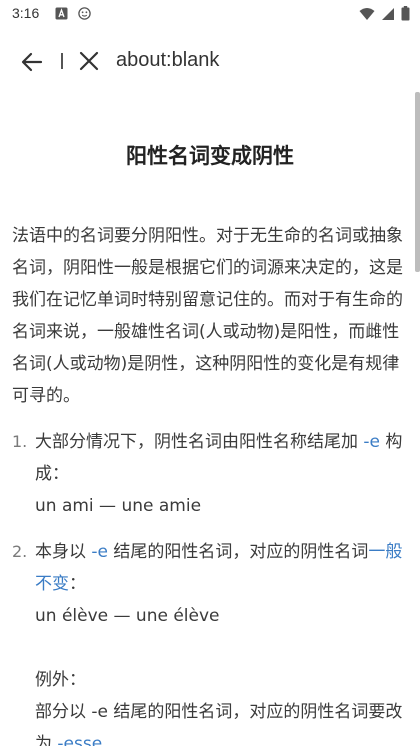 The image size is (420, 746). Describe the element at coordinates (80, 740) in the screenshot. I see `highlight-text: -esse` at that location.